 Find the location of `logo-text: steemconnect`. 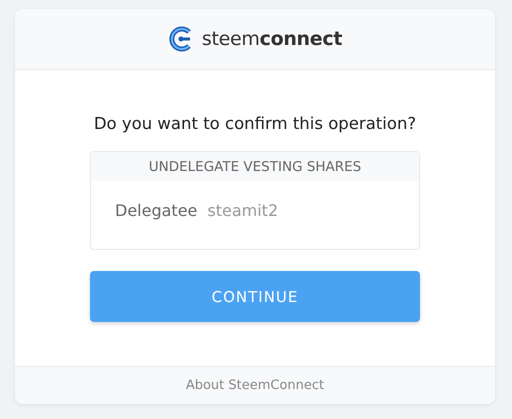

logo-text: steemconnect is located at coordinates (272, 39).